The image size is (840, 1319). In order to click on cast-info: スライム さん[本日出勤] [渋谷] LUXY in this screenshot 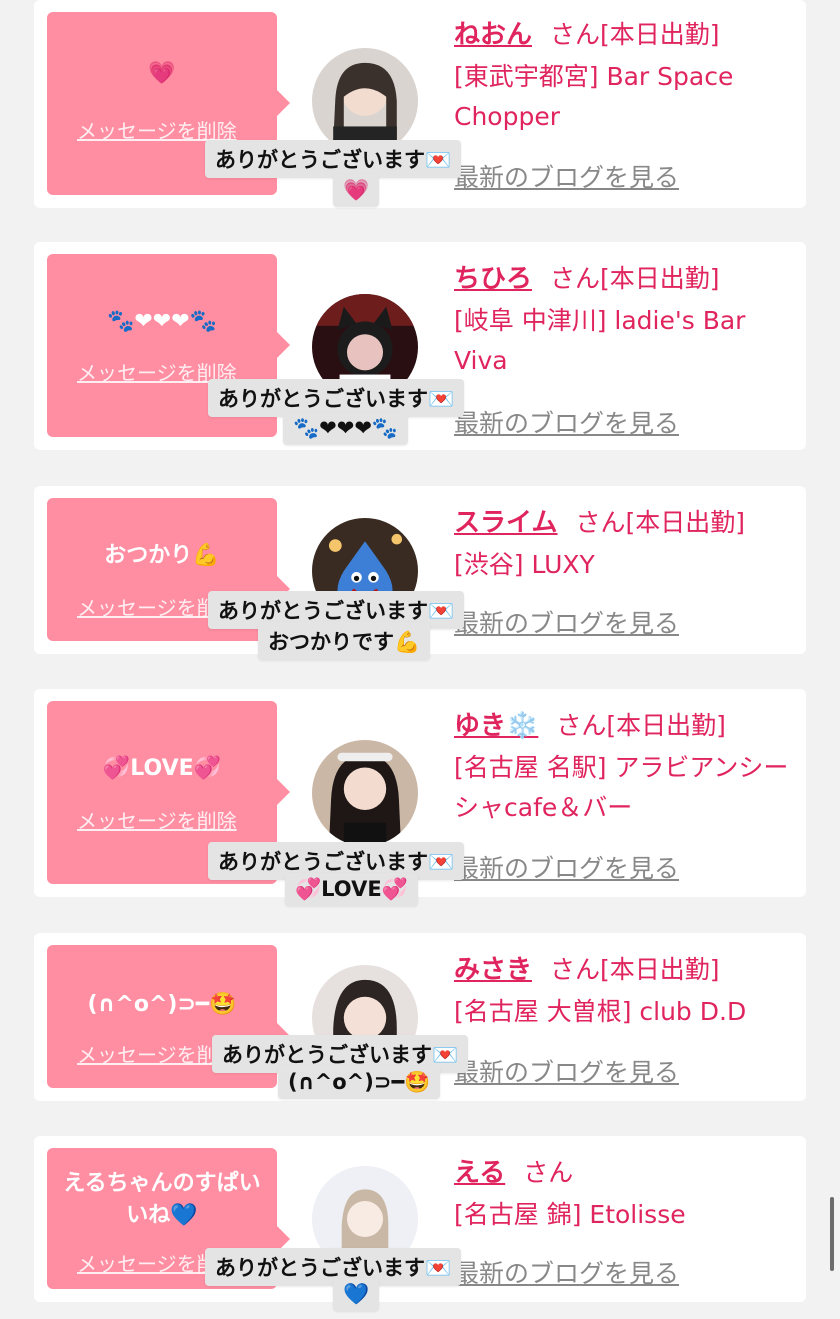, I will do `click(626, 543)`.